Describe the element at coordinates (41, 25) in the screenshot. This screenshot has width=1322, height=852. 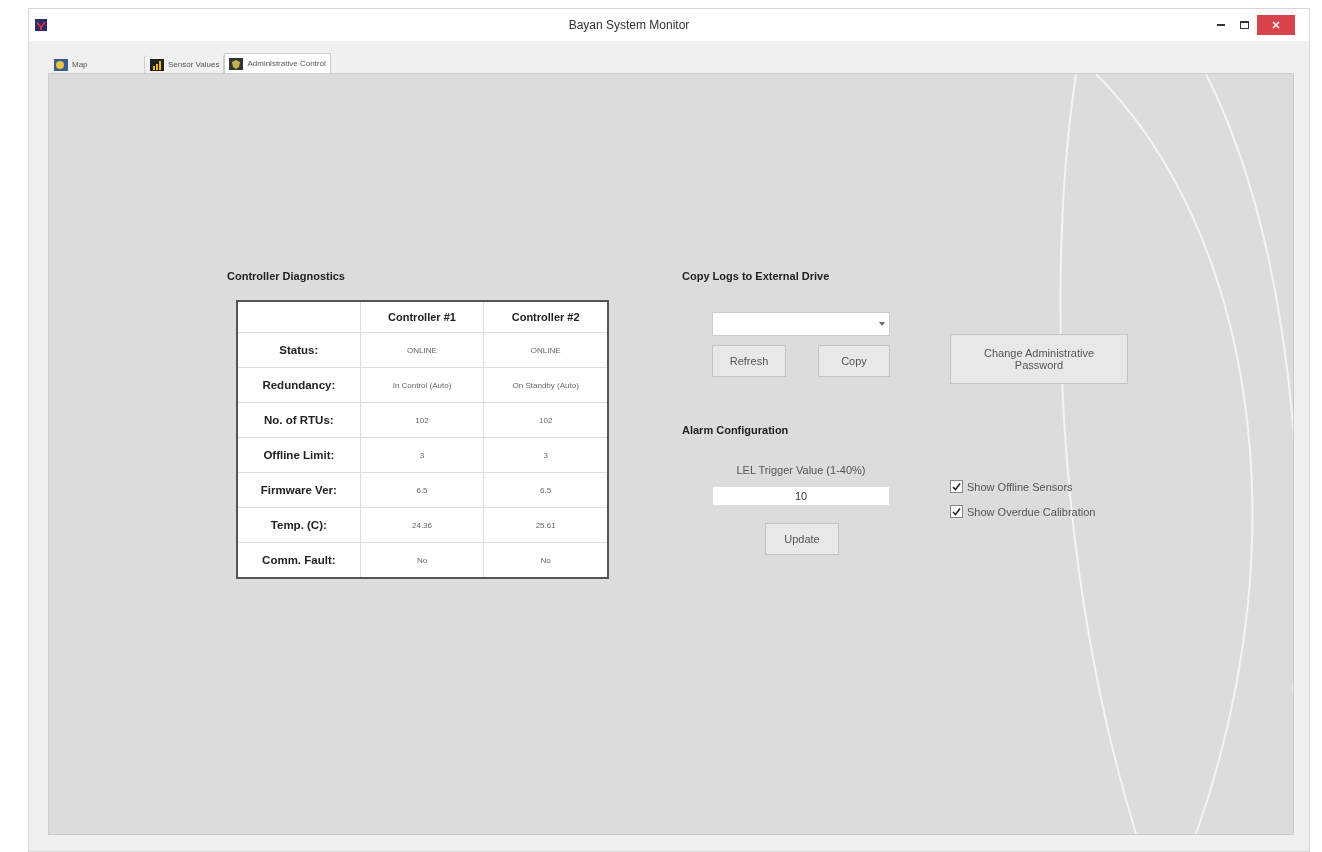
I see `app-logo-icon` at that location.